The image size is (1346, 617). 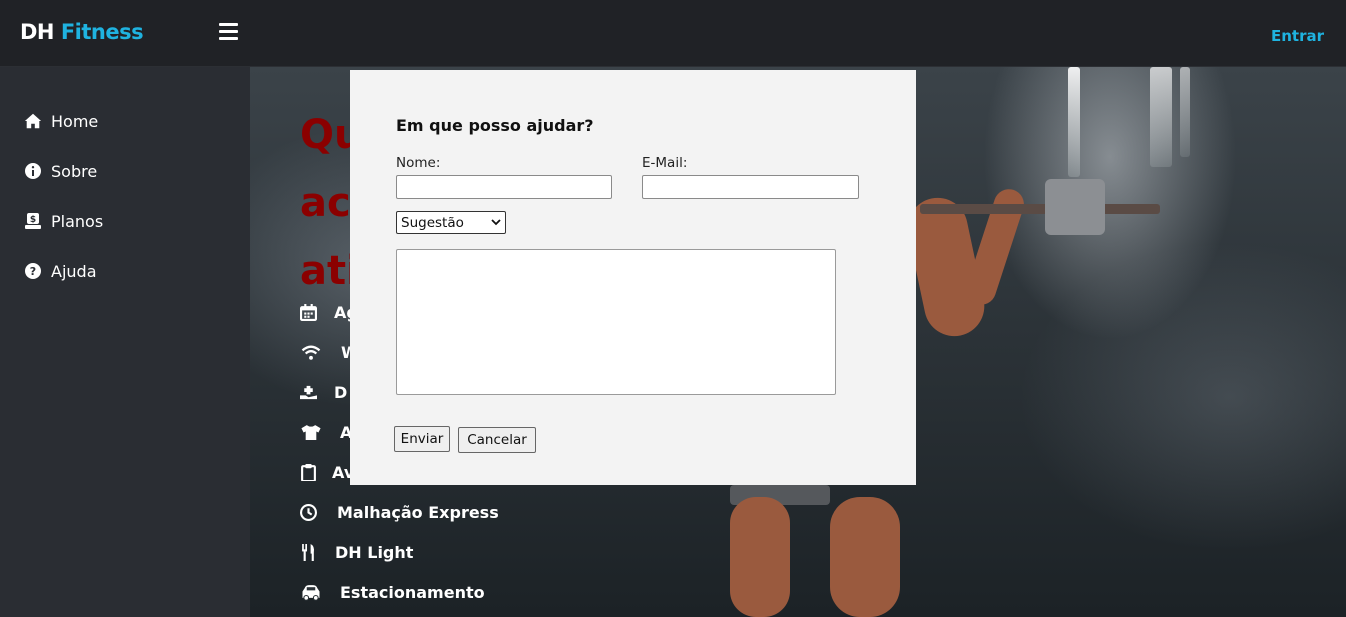 I want to click on feature-item: DH Light, so click(x=356, y=552).